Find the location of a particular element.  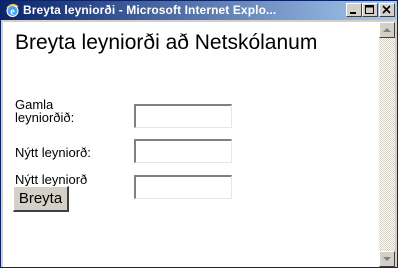

minimize-button is located at coordinates (354, 10).